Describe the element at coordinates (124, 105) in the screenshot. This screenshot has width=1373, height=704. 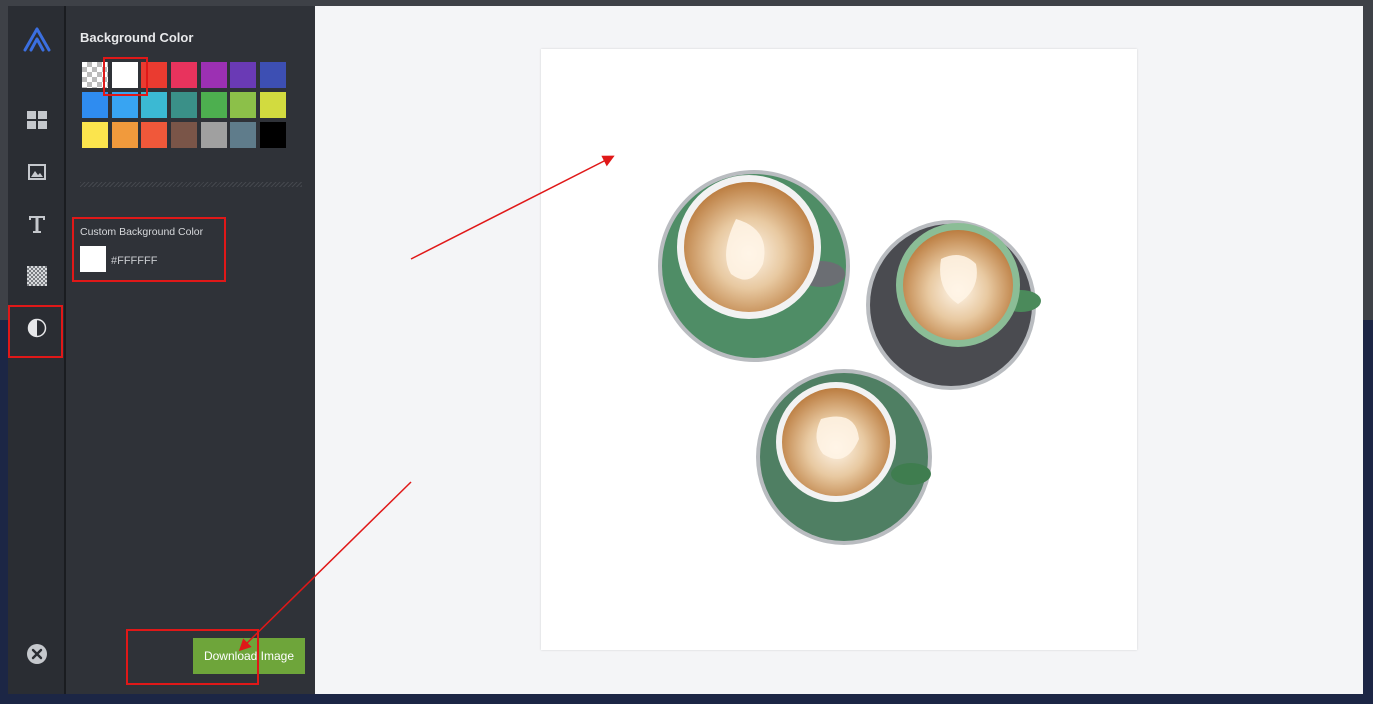
I see `swatch-light-blue` at that location.